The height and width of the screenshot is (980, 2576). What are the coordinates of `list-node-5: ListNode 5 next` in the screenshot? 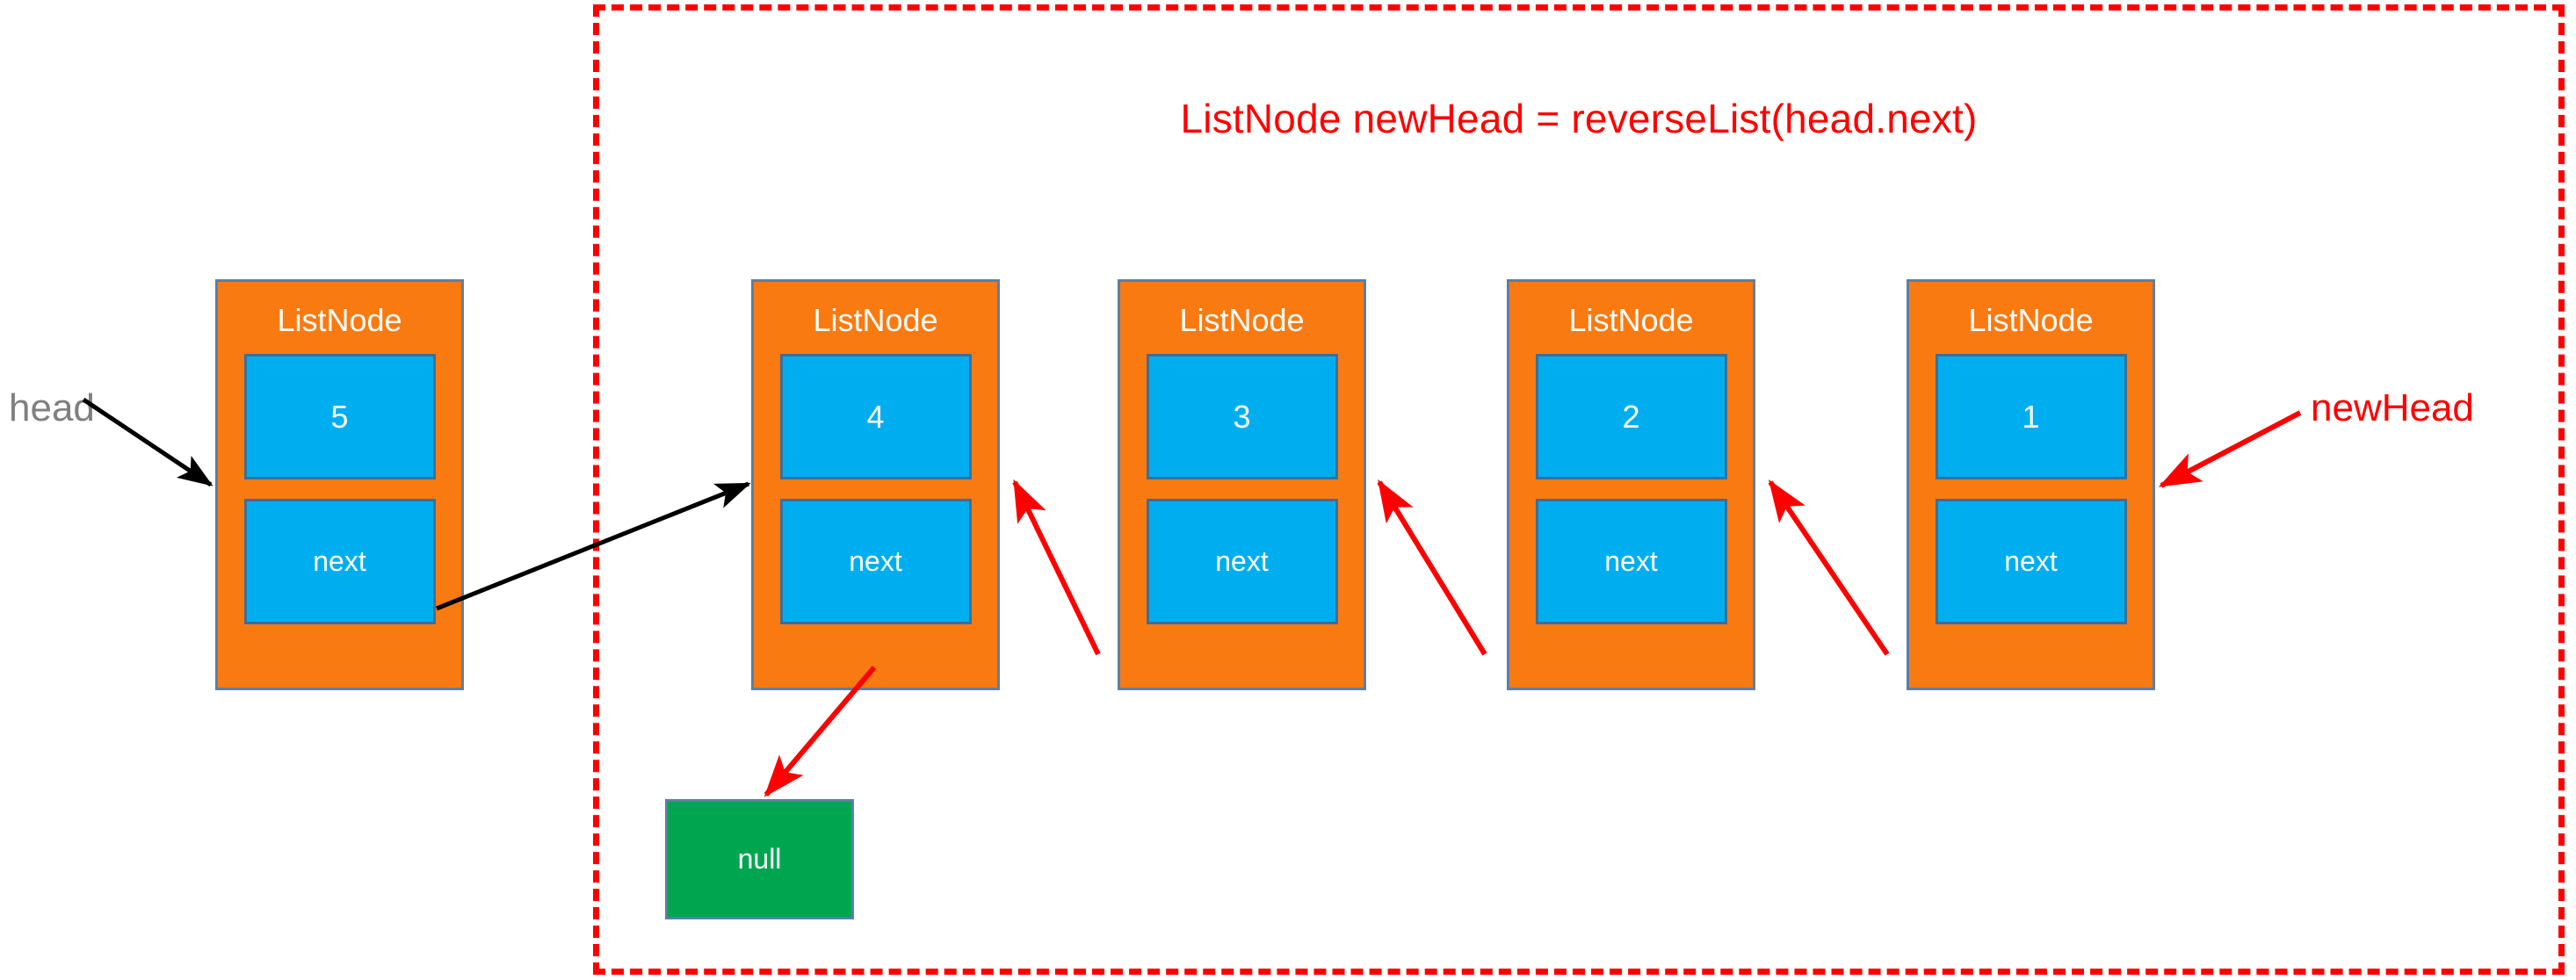 It's located at (339, 484).